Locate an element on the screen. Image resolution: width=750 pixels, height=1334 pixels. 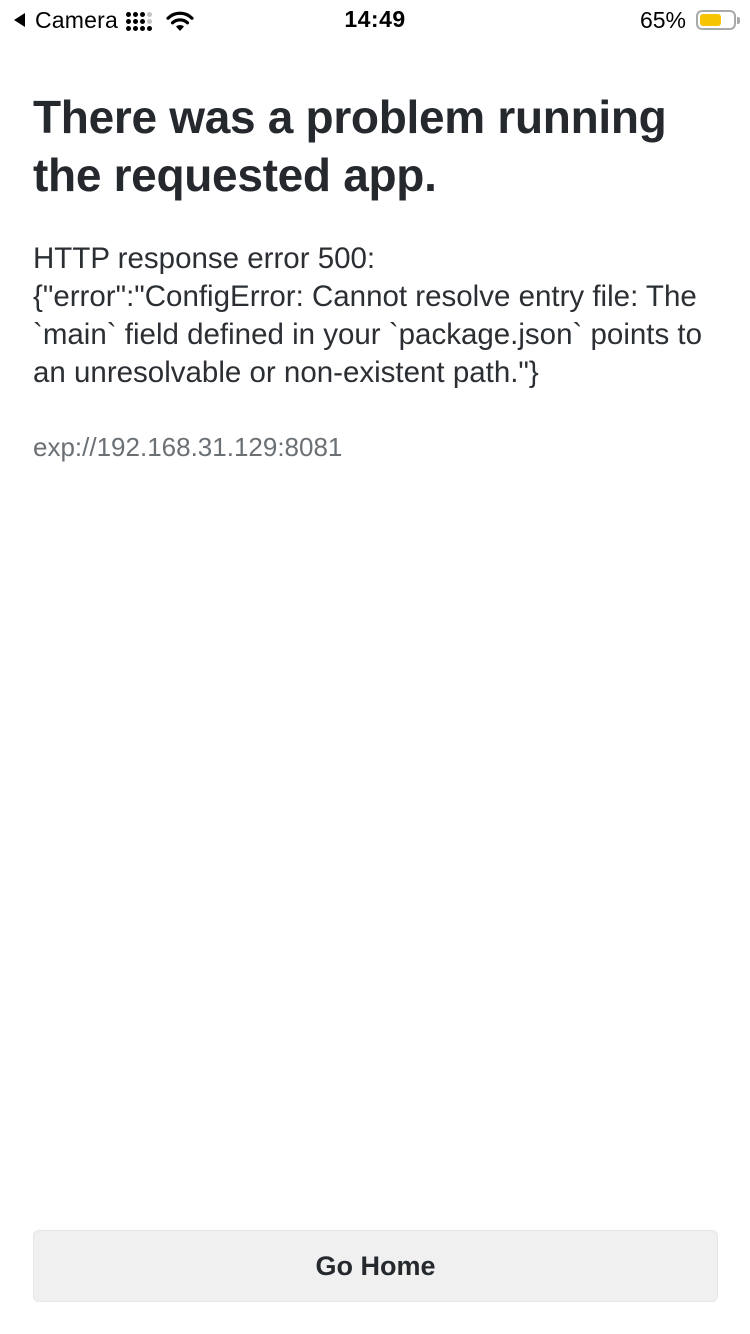
go-home-button: Go Home is located at coordinates (375, 1266).